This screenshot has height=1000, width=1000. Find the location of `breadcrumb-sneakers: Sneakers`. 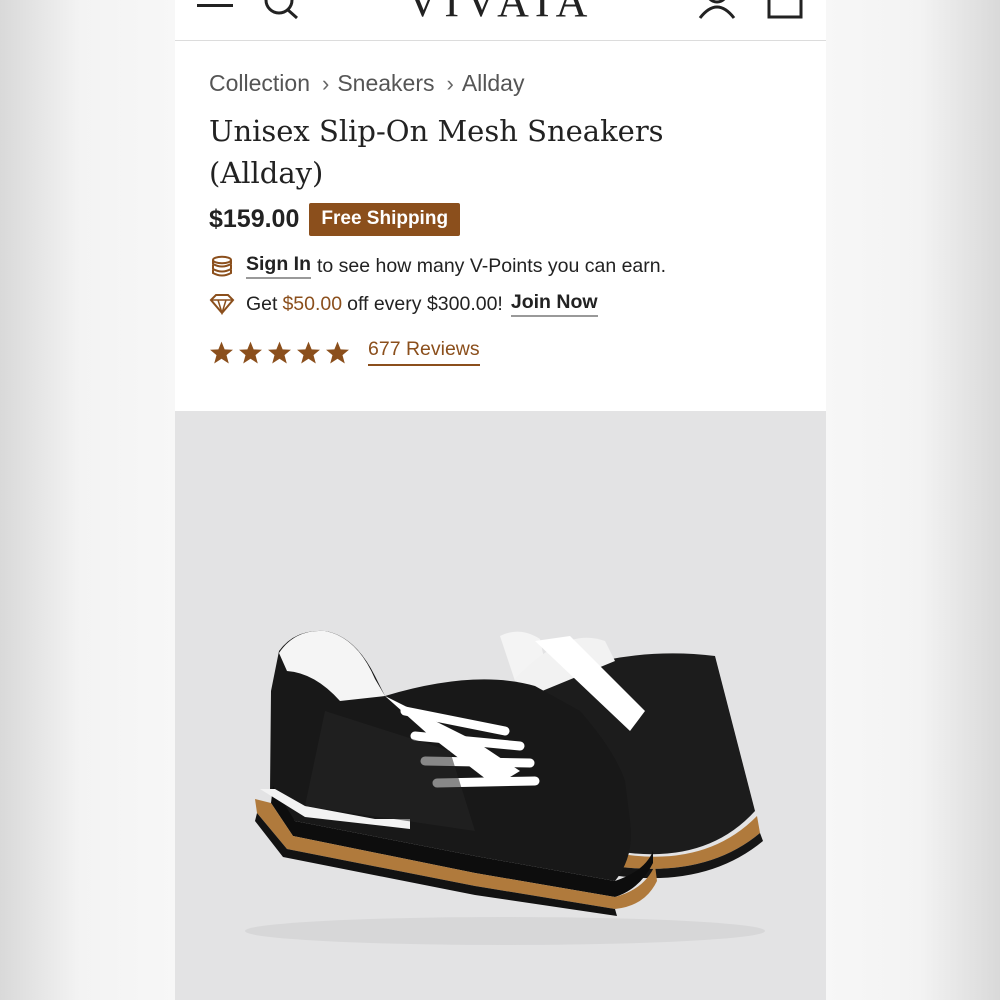

breadcrumb-sneakers: Sneakers is located at coordinates (385, 83).